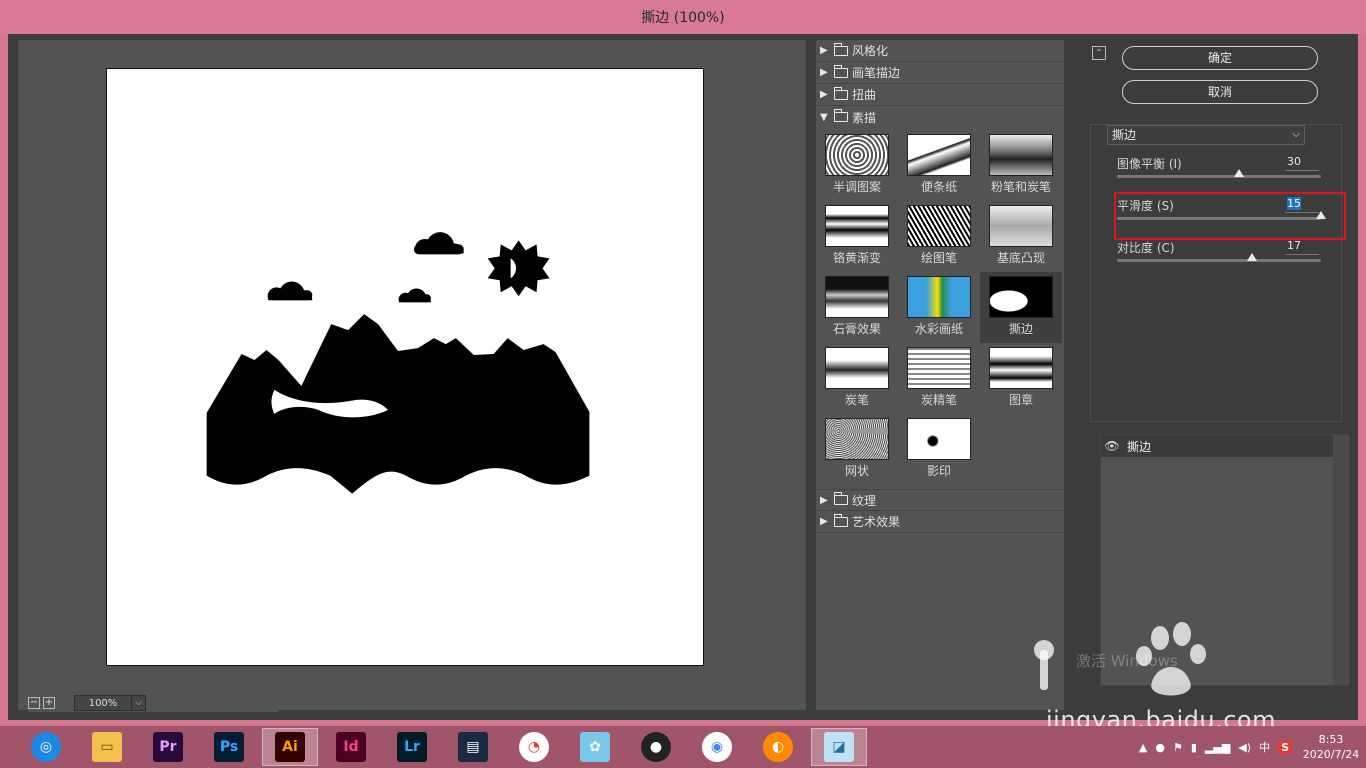 The image size is (1366, 768). What do you see at coordinates (940, 73) in the screenshot?
I see `category-brush-strokes: ▶ 画笔描边` at bounding box center [940, 73].